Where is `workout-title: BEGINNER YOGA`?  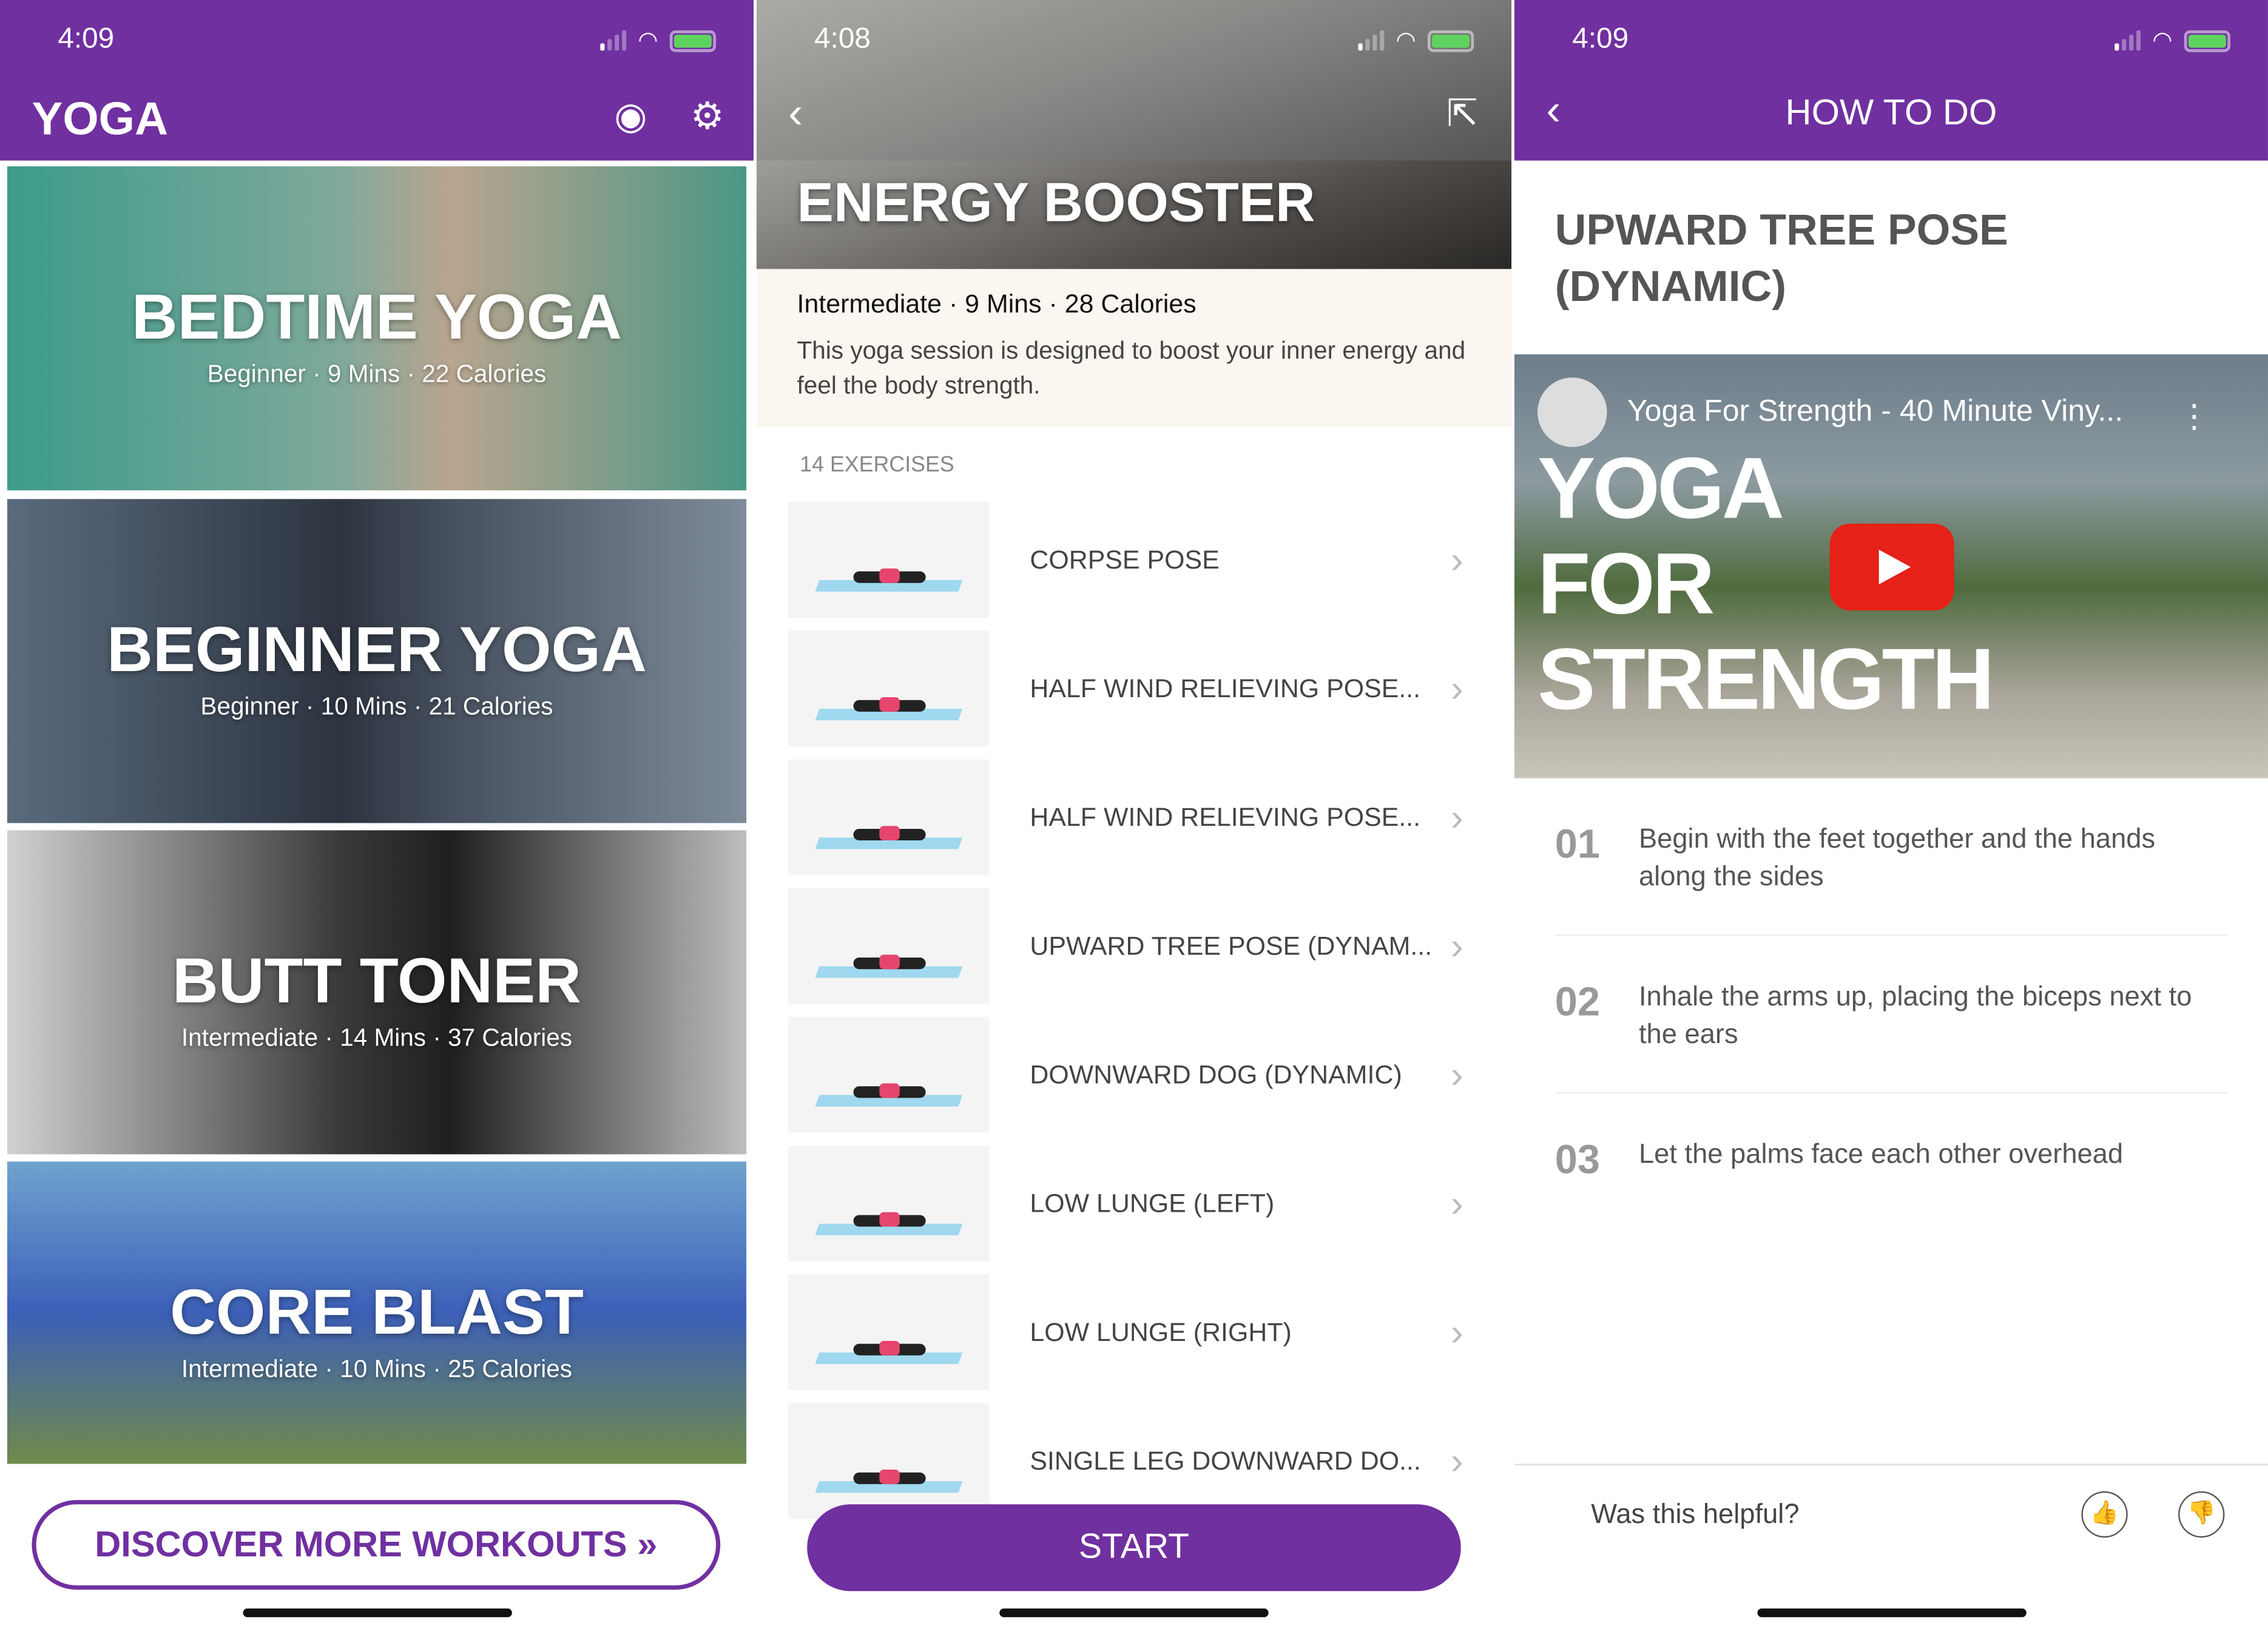 workout-title: BEGINNER YOGA is located at coordinates (377, 651).